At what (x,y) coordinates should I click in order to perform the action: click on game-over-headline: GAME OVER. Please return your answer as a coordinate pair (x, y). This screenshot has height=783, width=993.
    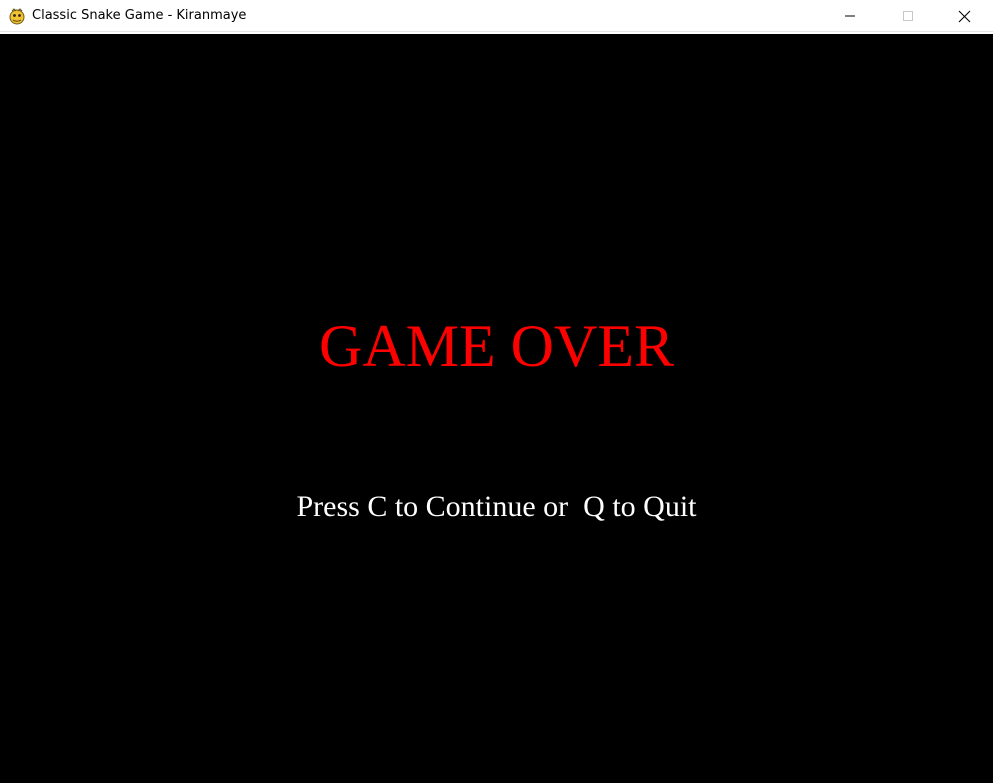
    Looking at the image, I should click on (496, 346).